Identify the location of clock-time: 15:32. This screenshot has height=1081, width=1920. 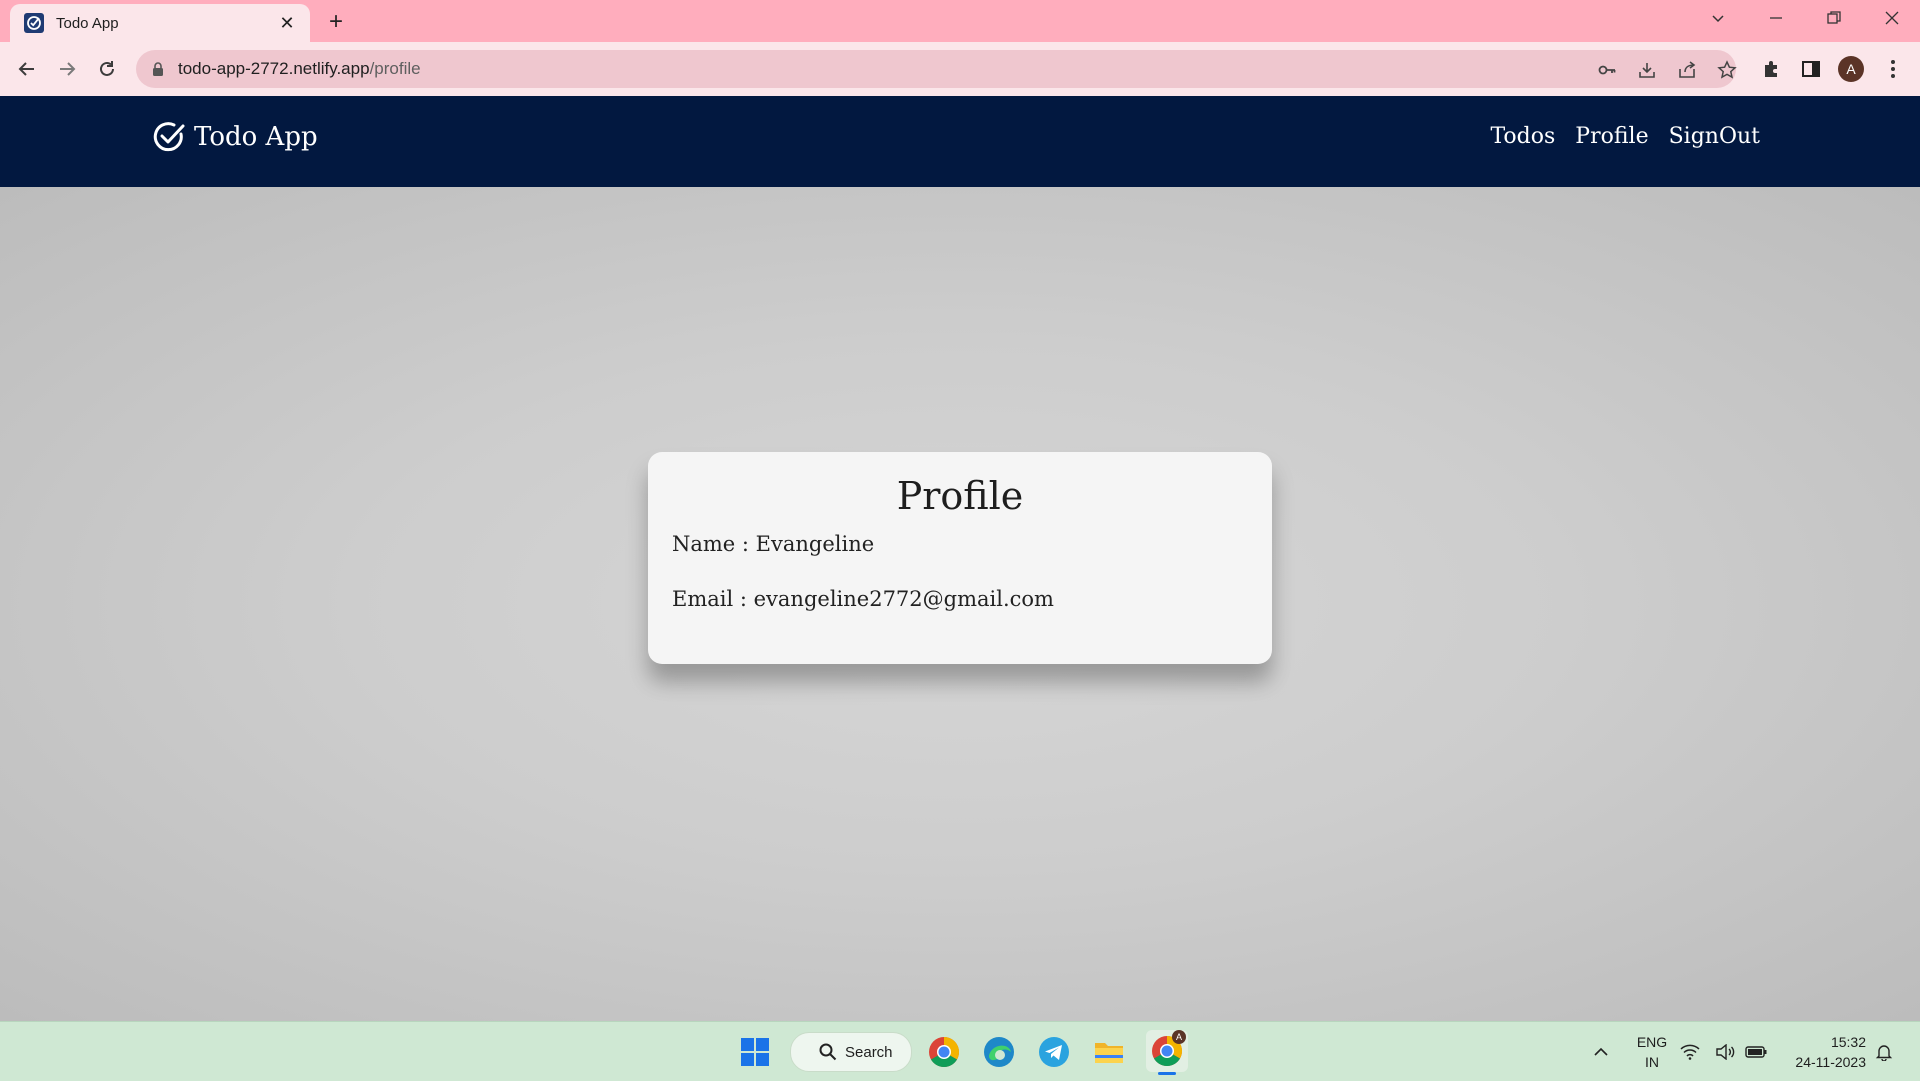
(1848, 1042).